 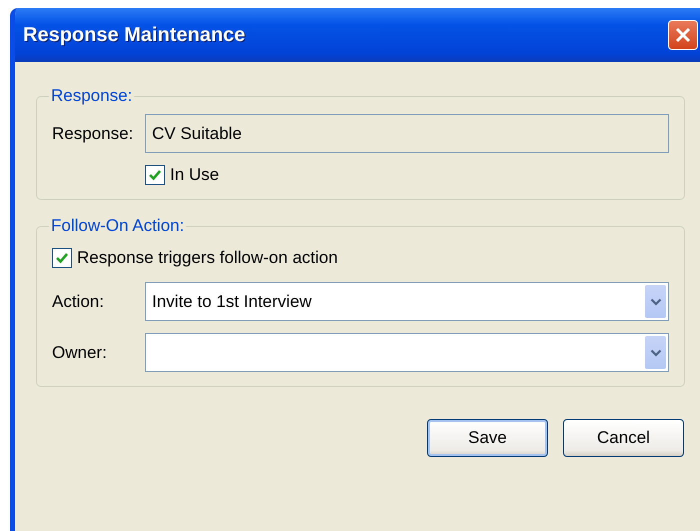 I want to click on group-title: Response:, so click(x=92, y=96).